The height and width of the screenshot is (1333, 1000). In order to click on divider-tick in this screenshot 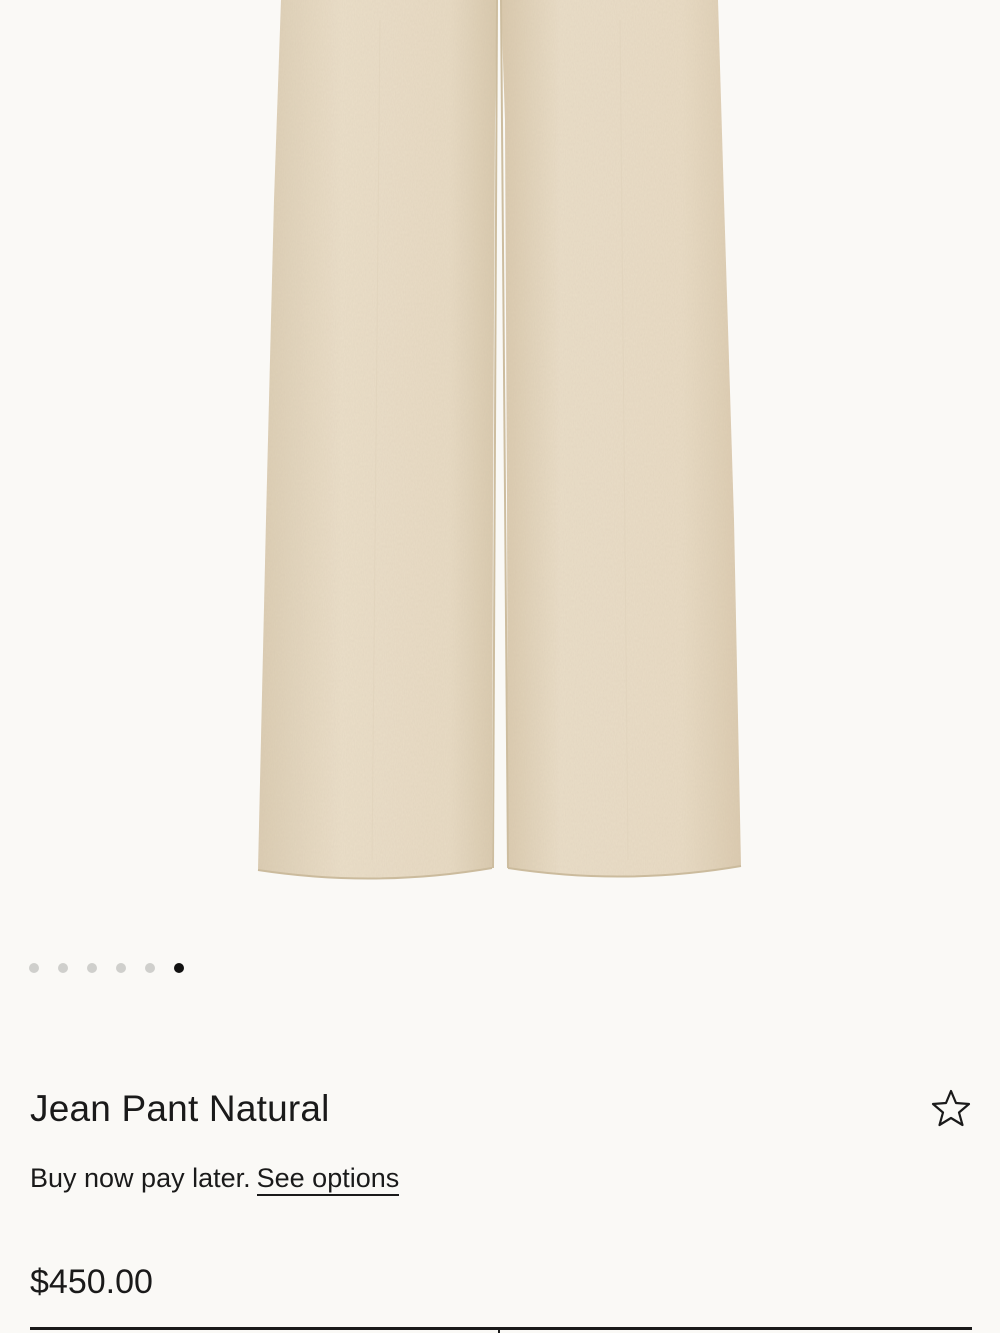, I will do `click(499, 1330)`.